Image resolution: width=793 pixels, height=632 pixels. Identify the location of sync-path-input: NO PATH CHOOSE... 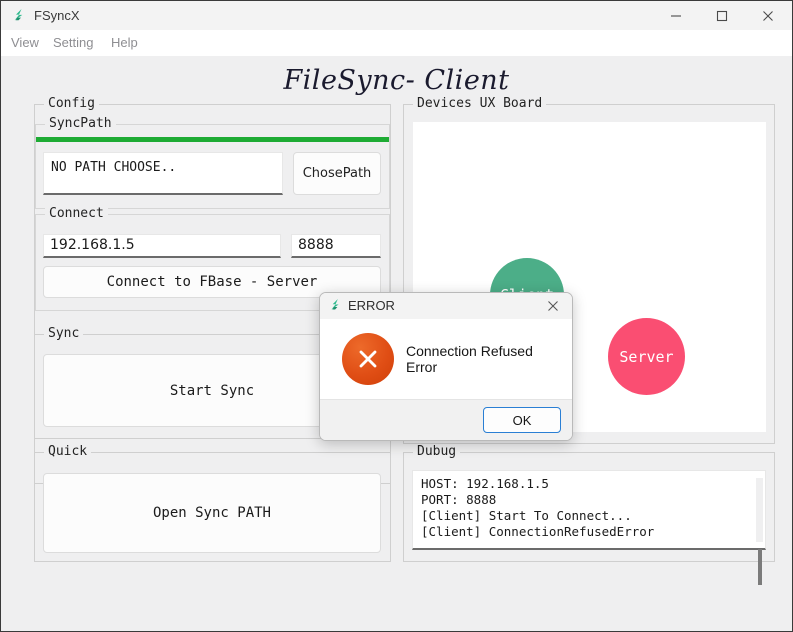
(163, 173).